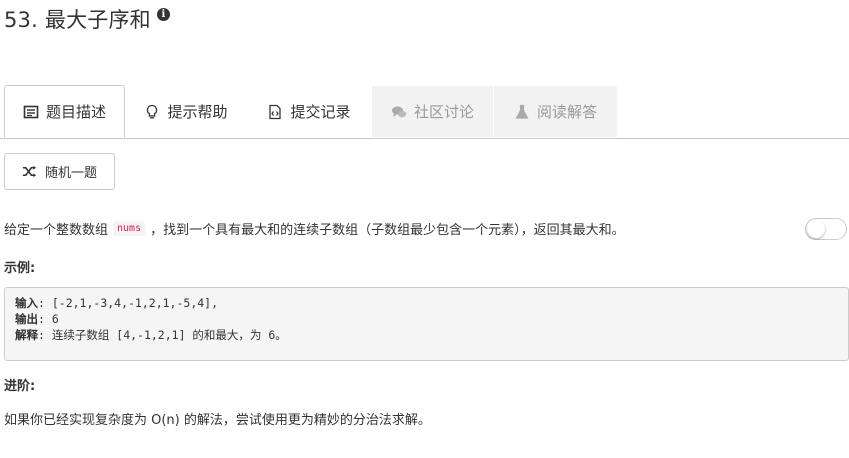 The image size is (849, 458). What do you see at coordinates (75, 112) in the screenshot?
I see `tab-label: 题目描述` at bounding box center [75, 112].